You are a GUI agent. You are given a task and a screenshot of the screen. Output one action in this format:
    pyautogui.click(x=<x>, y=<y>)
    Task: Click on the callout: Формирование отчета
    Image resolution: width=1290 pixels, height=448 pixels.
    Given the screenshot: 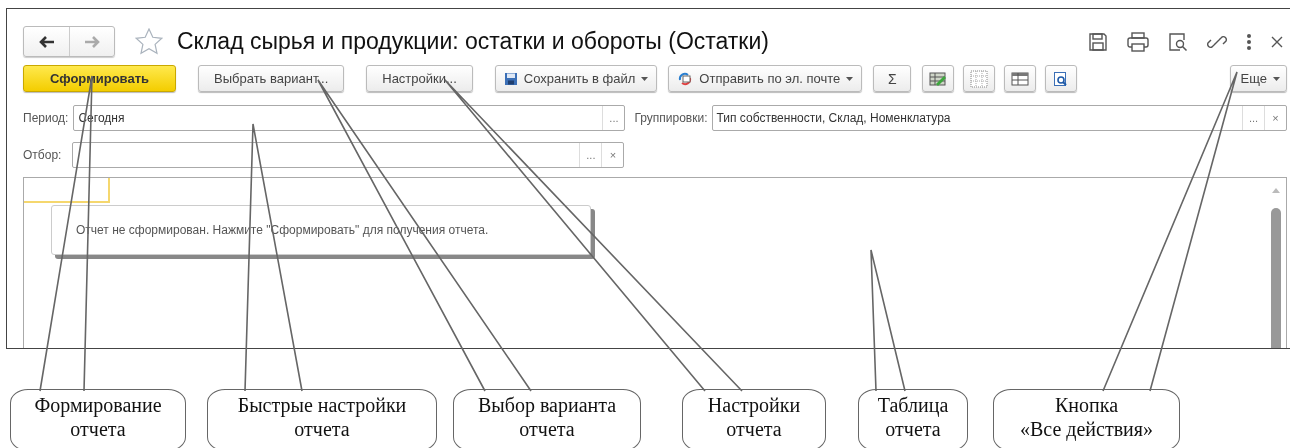 What is the action you would take?
    pyautogui.click(x=98, y=418)
    